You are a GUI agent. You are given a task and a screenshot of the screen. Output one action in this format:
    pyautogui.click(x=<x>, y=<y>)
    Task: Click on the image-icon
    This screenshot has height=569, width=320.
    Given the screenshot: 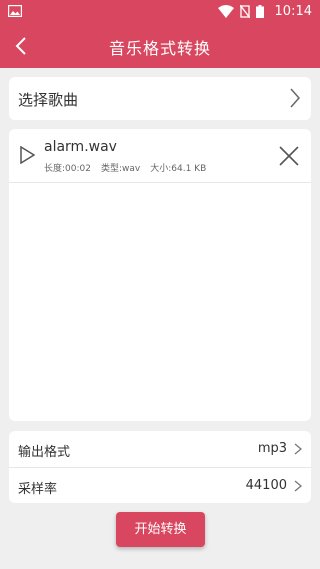 What is the action you would take?
    pyautogui.click(x=15, y=11)
    